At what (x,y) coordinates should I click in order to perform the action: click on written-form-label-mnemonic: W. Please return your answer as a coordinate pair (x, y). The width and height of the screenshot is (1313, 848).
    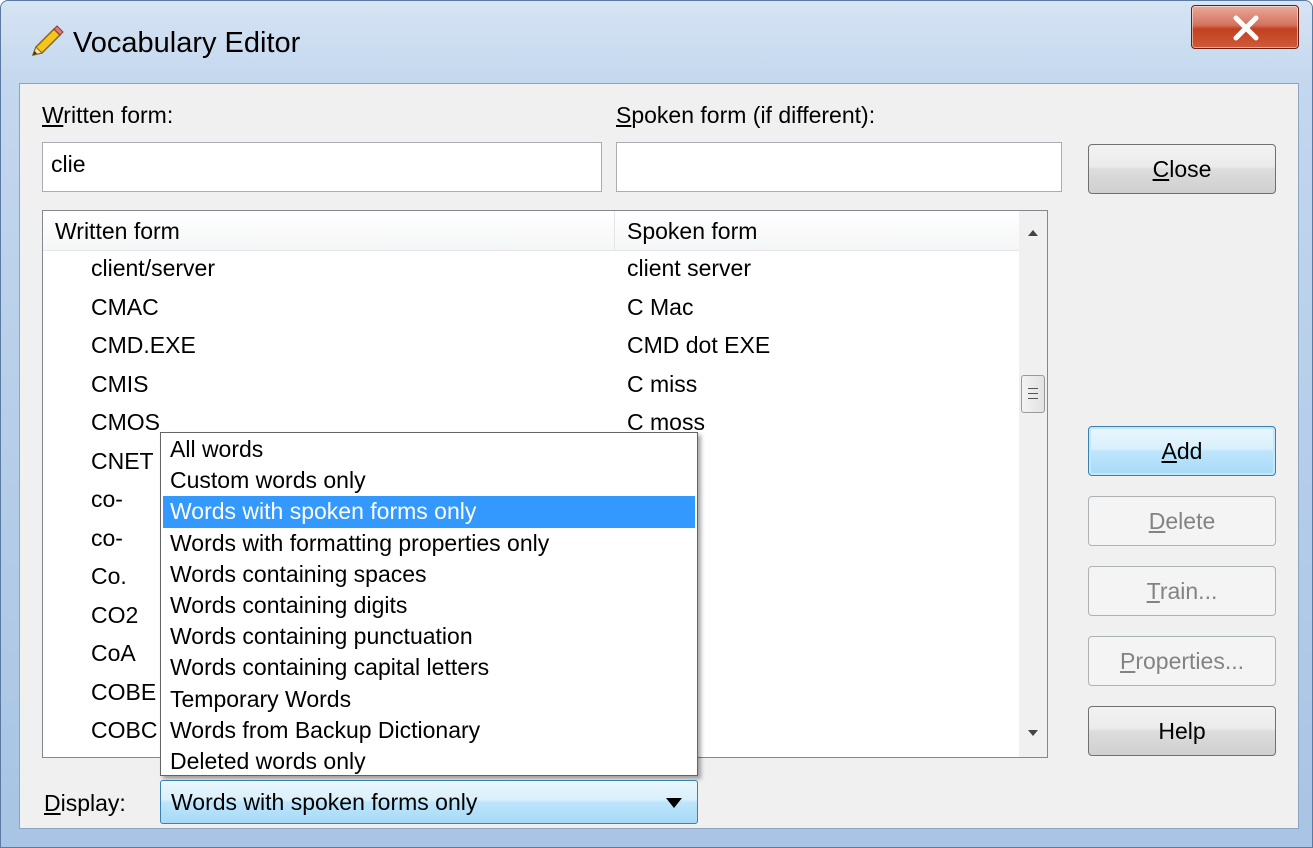
    Looking at the image, I should click on (53, 115).